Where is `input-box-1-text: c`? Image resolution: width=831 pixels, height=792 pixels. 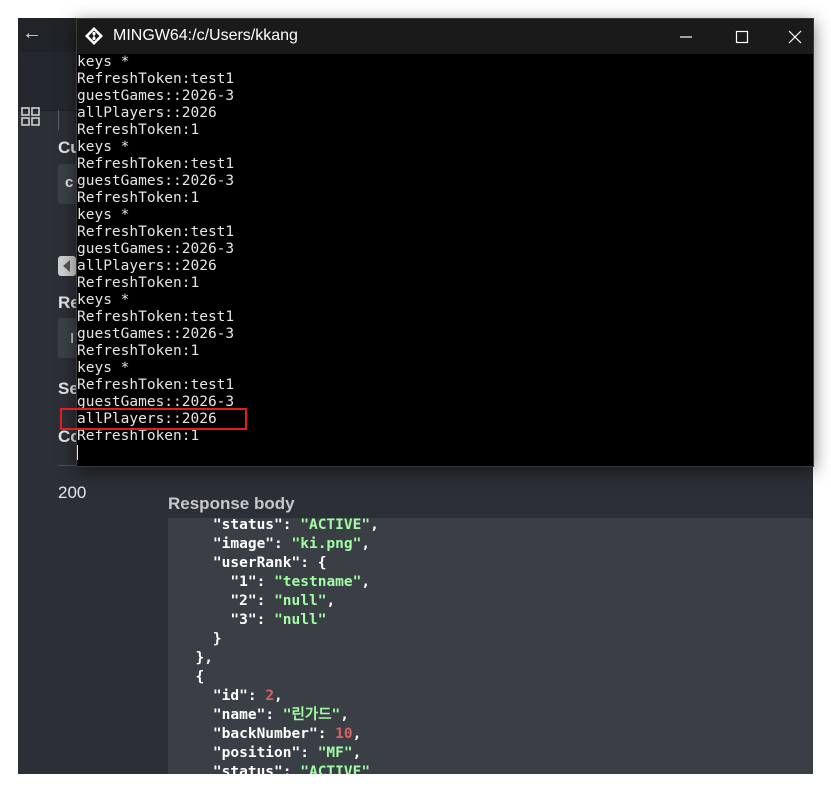
input-box-1-text: c is located at coordinates (69, 182).